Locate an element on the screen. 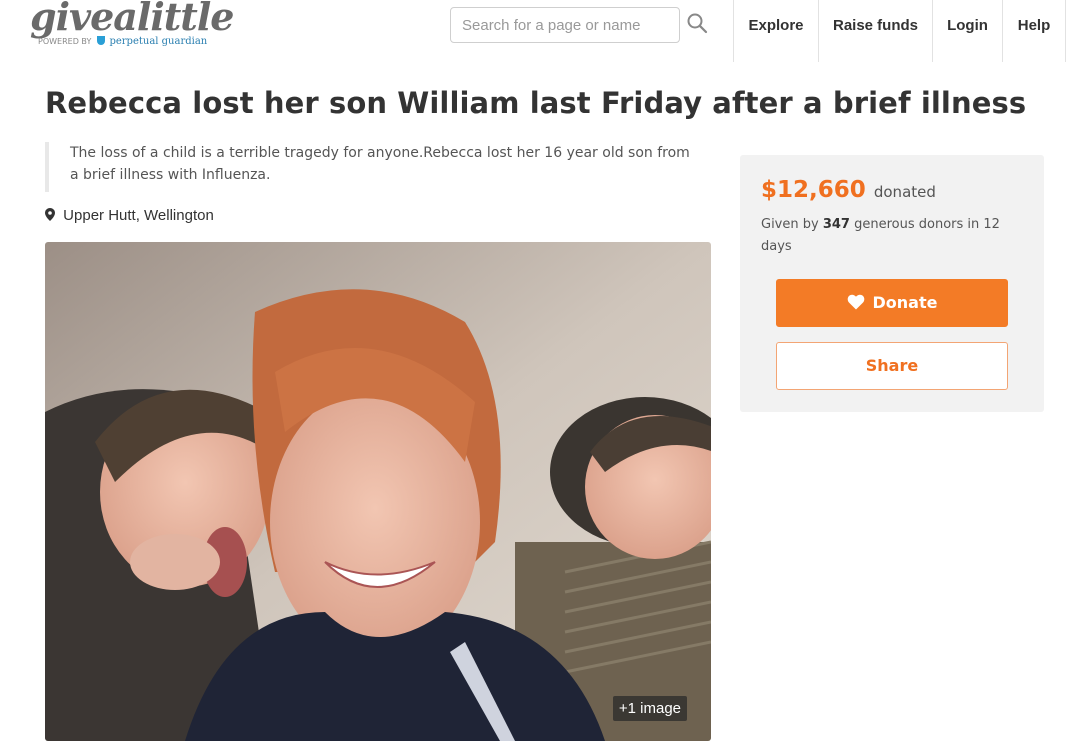 The width and height of the screenshot is (1080, 754). logo-wordmark: givealittle is located at coordinates (132, 19).